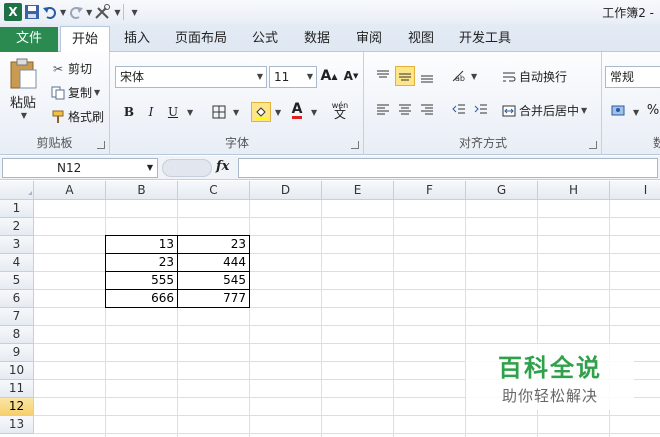 This screenshot has height=437, width=660. What do you see at coordinates (137, 39) in the screenshot?
I see `tab-insert: 插入` at bounding box center [137, 39].